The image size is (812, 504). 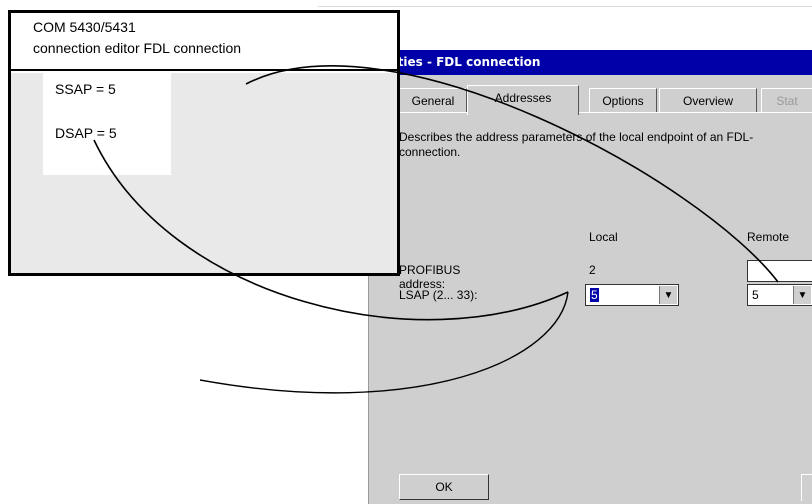 What do you see at coordinates (755, 295) in the screenshot?
I see `lsap-remote-value: 5` at bounding box center [755, 295].